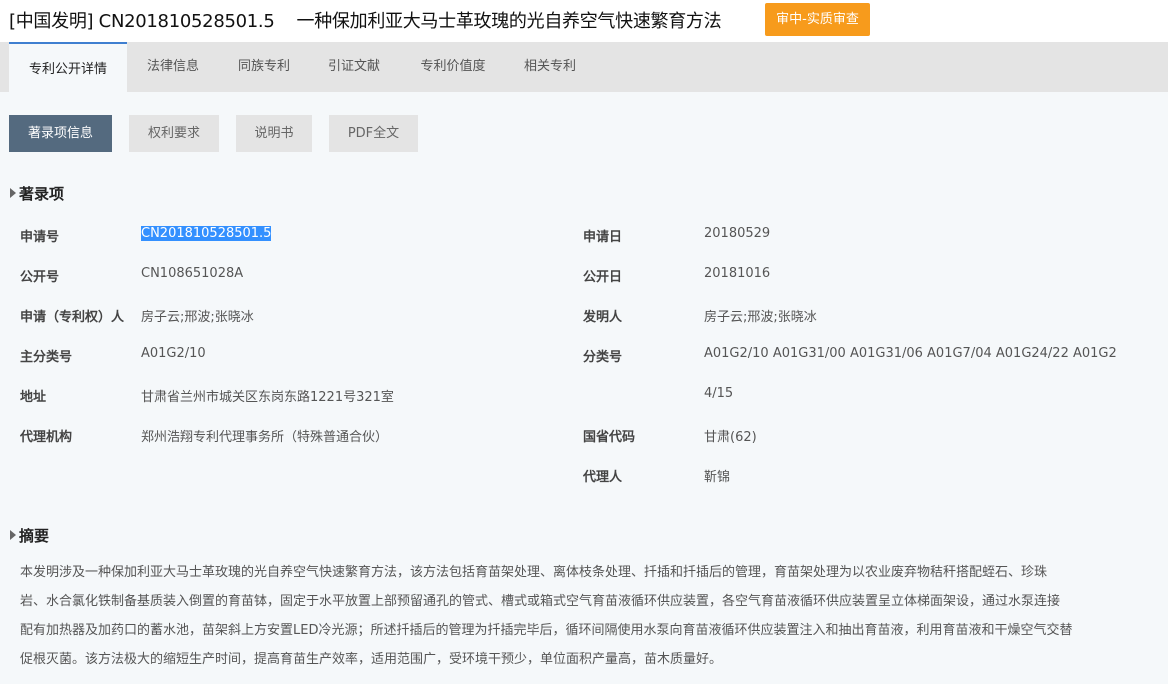 This screenshot has height=684, width=1168. I want to click on value-address: 甘肃省兰州市城关区东岗东路1221号321室, so click(267, 397).